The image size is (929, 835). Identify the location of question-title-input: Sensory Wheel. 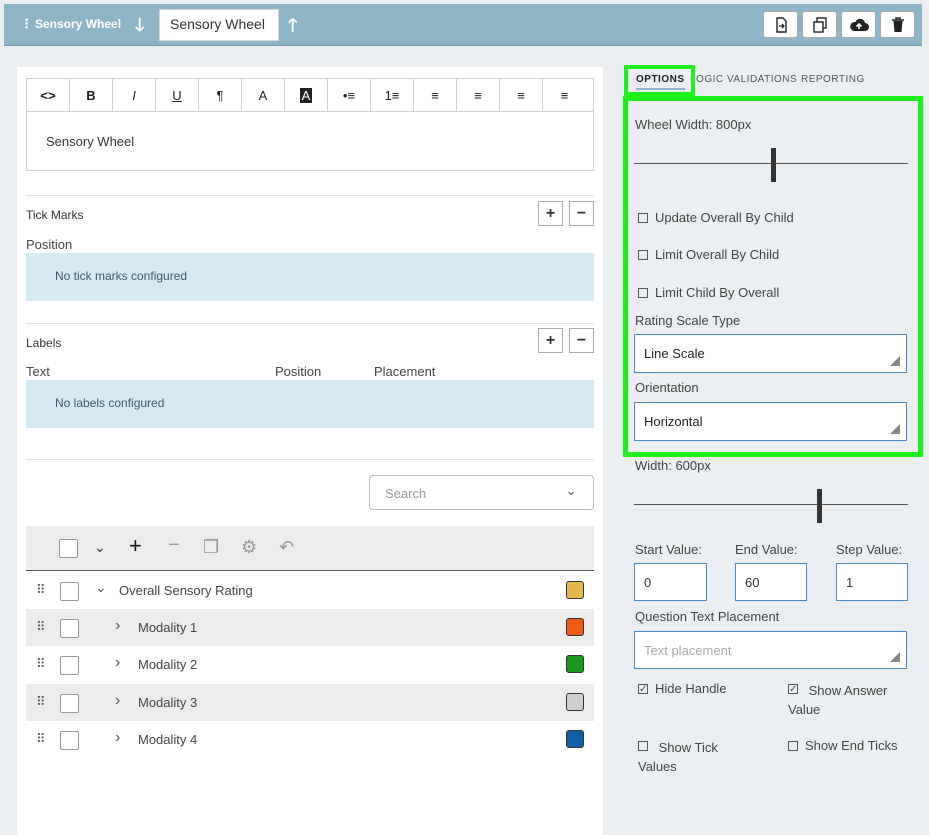
(219, 25).